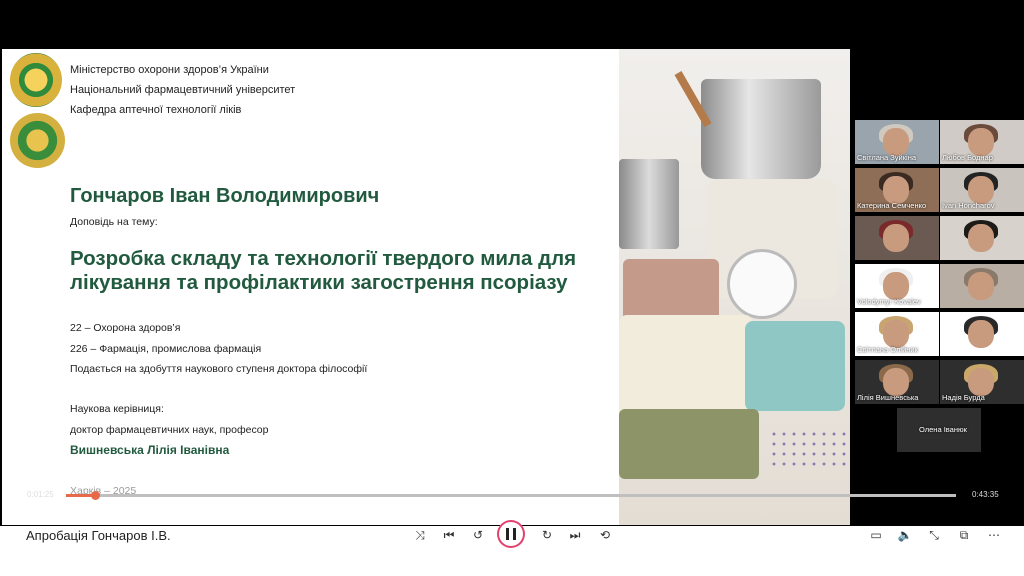 The height and width of the screenshot is (576, 1024). I want to click on teal-soap-bar, so click(795, 366).